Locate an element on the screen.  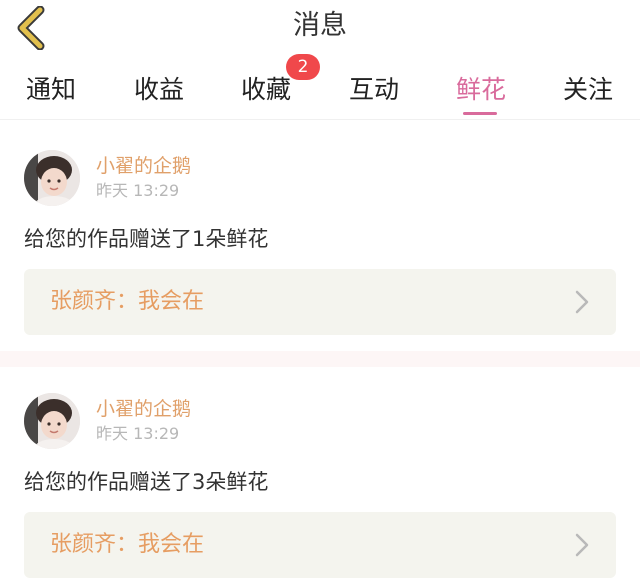
message-text: 给您的作品赠送了3朵鲜花 is located at coordinates (146, 482).